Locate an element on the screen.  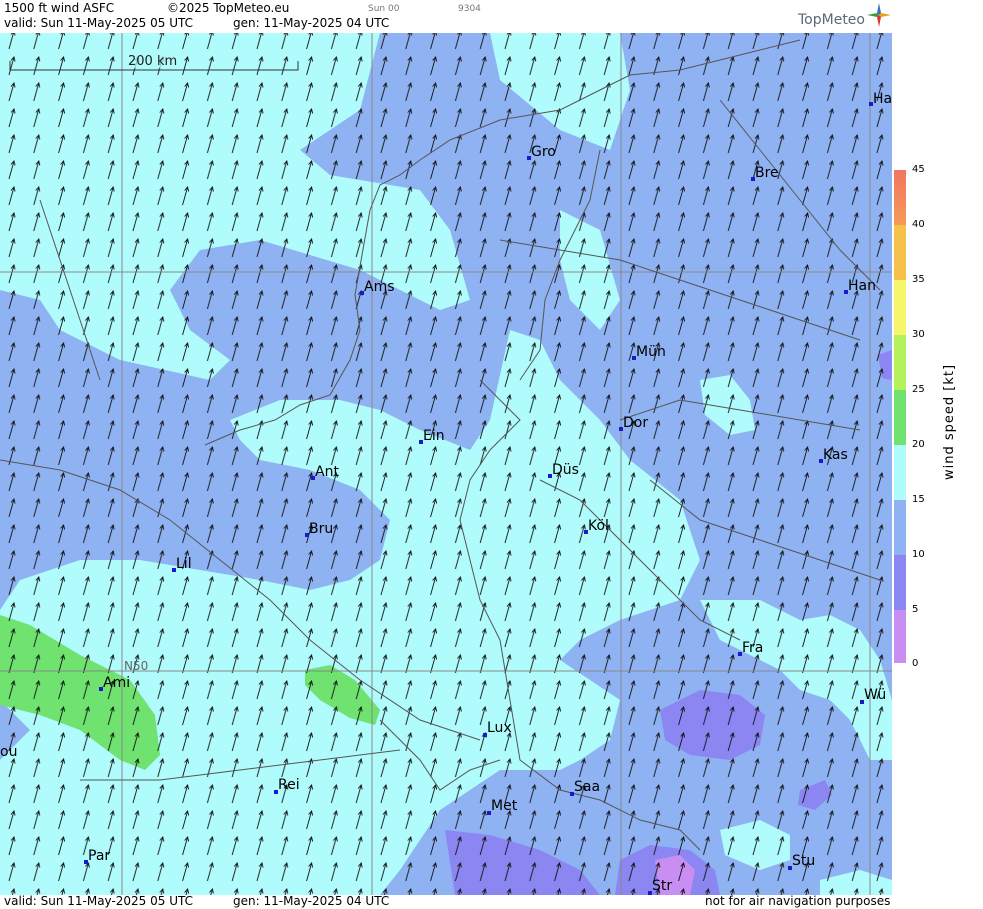
latitude-label: N50 is located at coordinates (136, 666).